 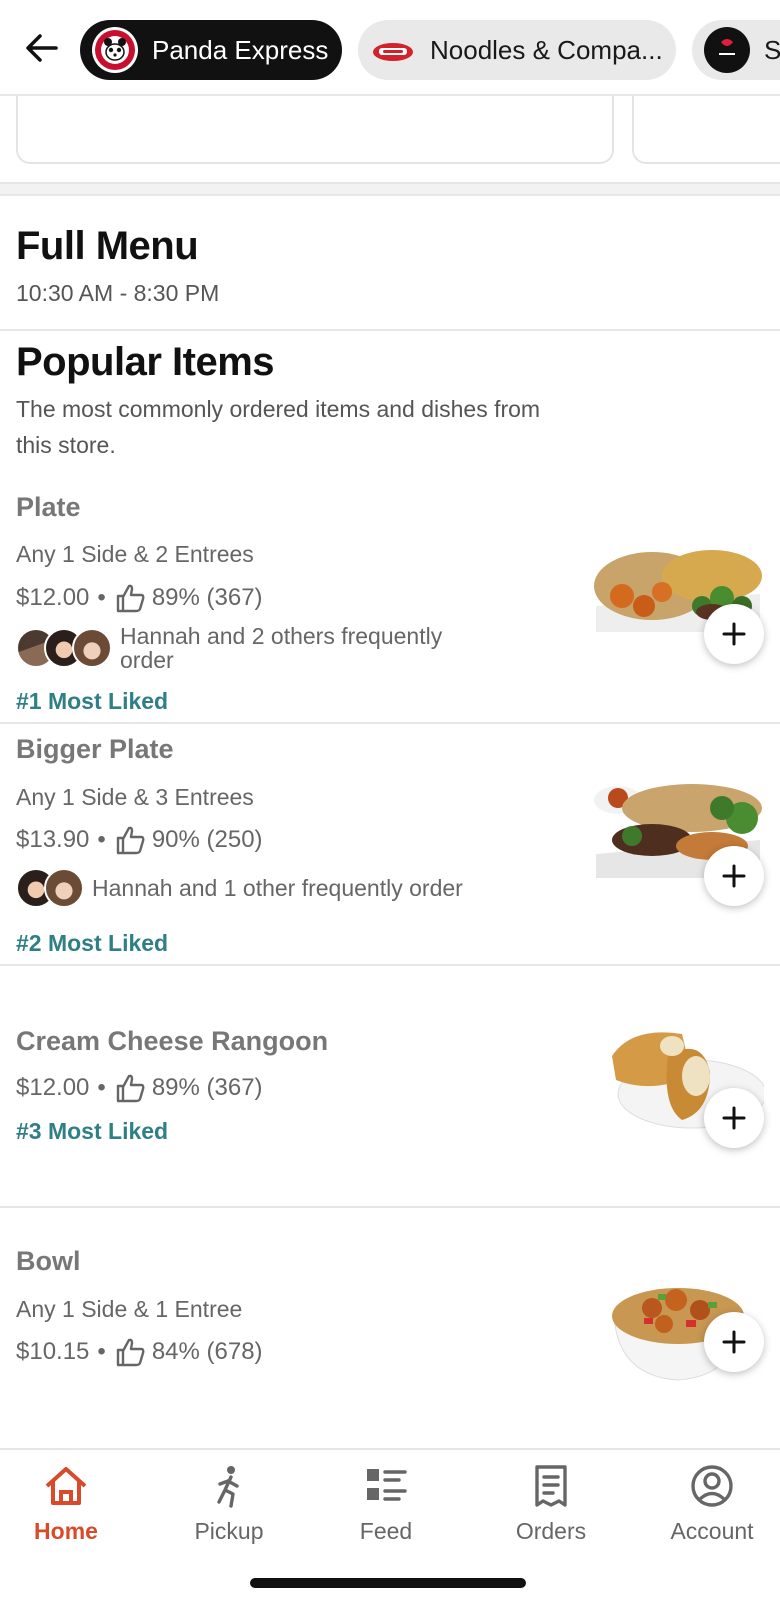 I want to click on panda-express-logo-icon, so click(x=115, y=50).